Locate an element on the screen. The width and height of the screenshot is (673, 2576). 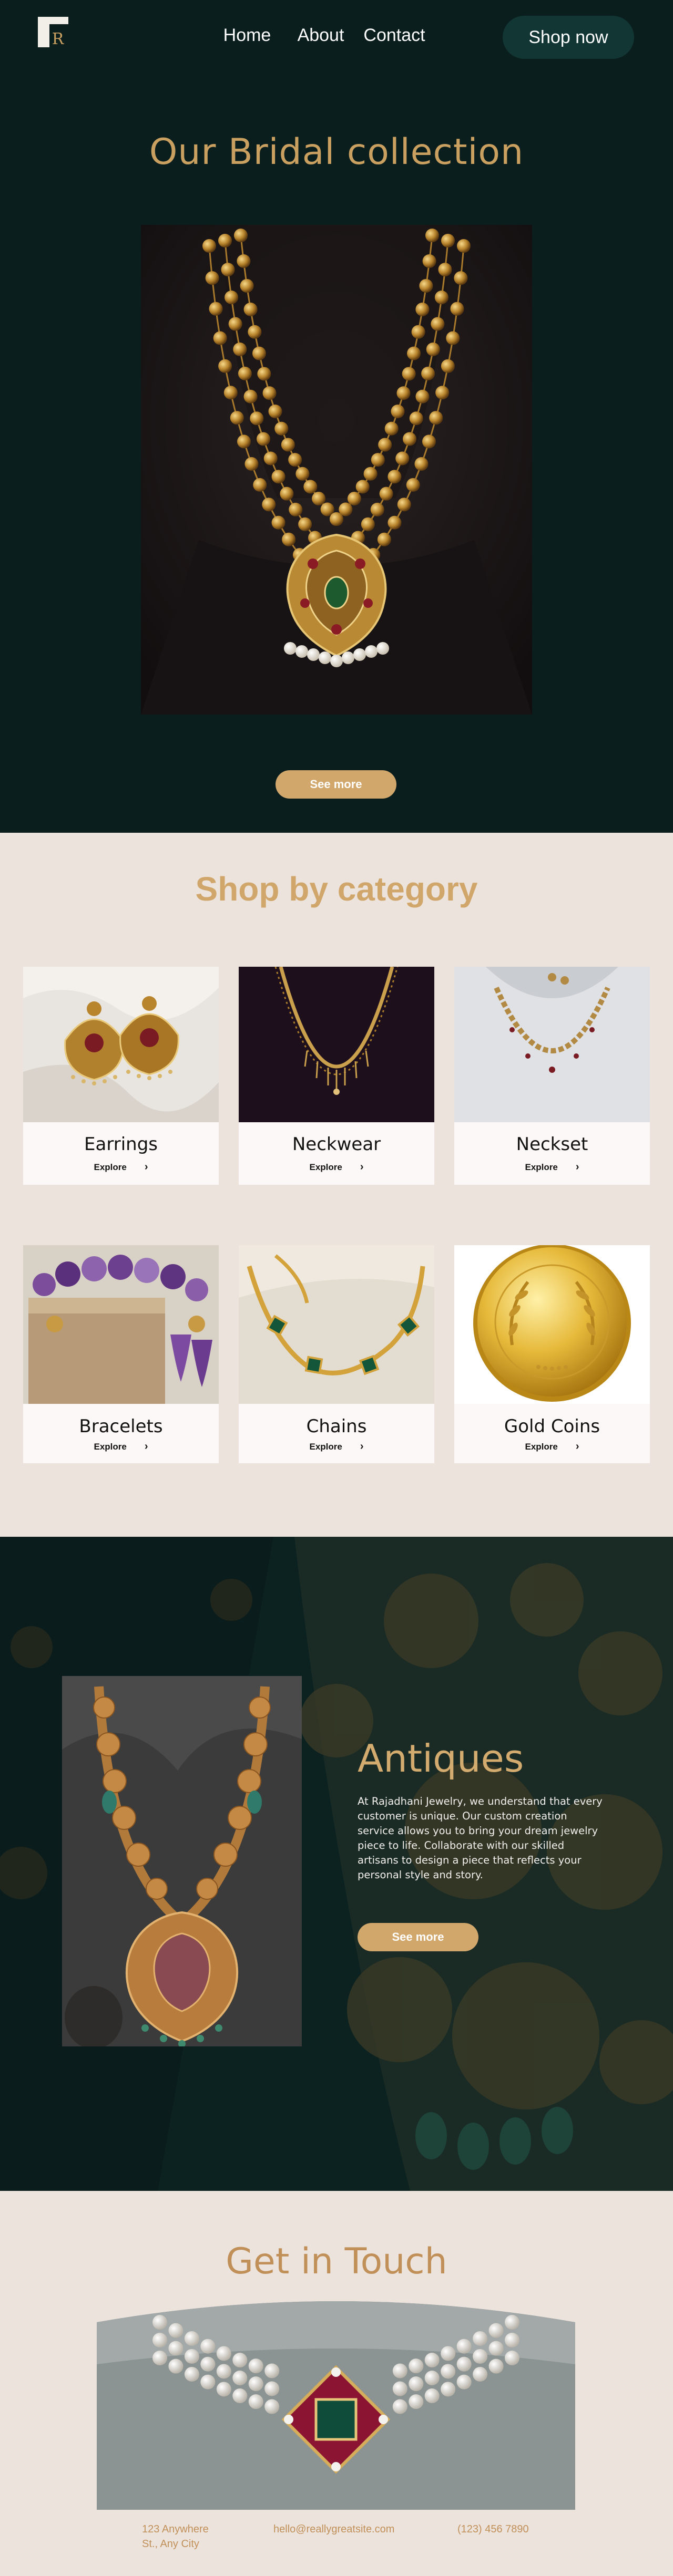
brand-logo: R is located at coordinates (53, 32).